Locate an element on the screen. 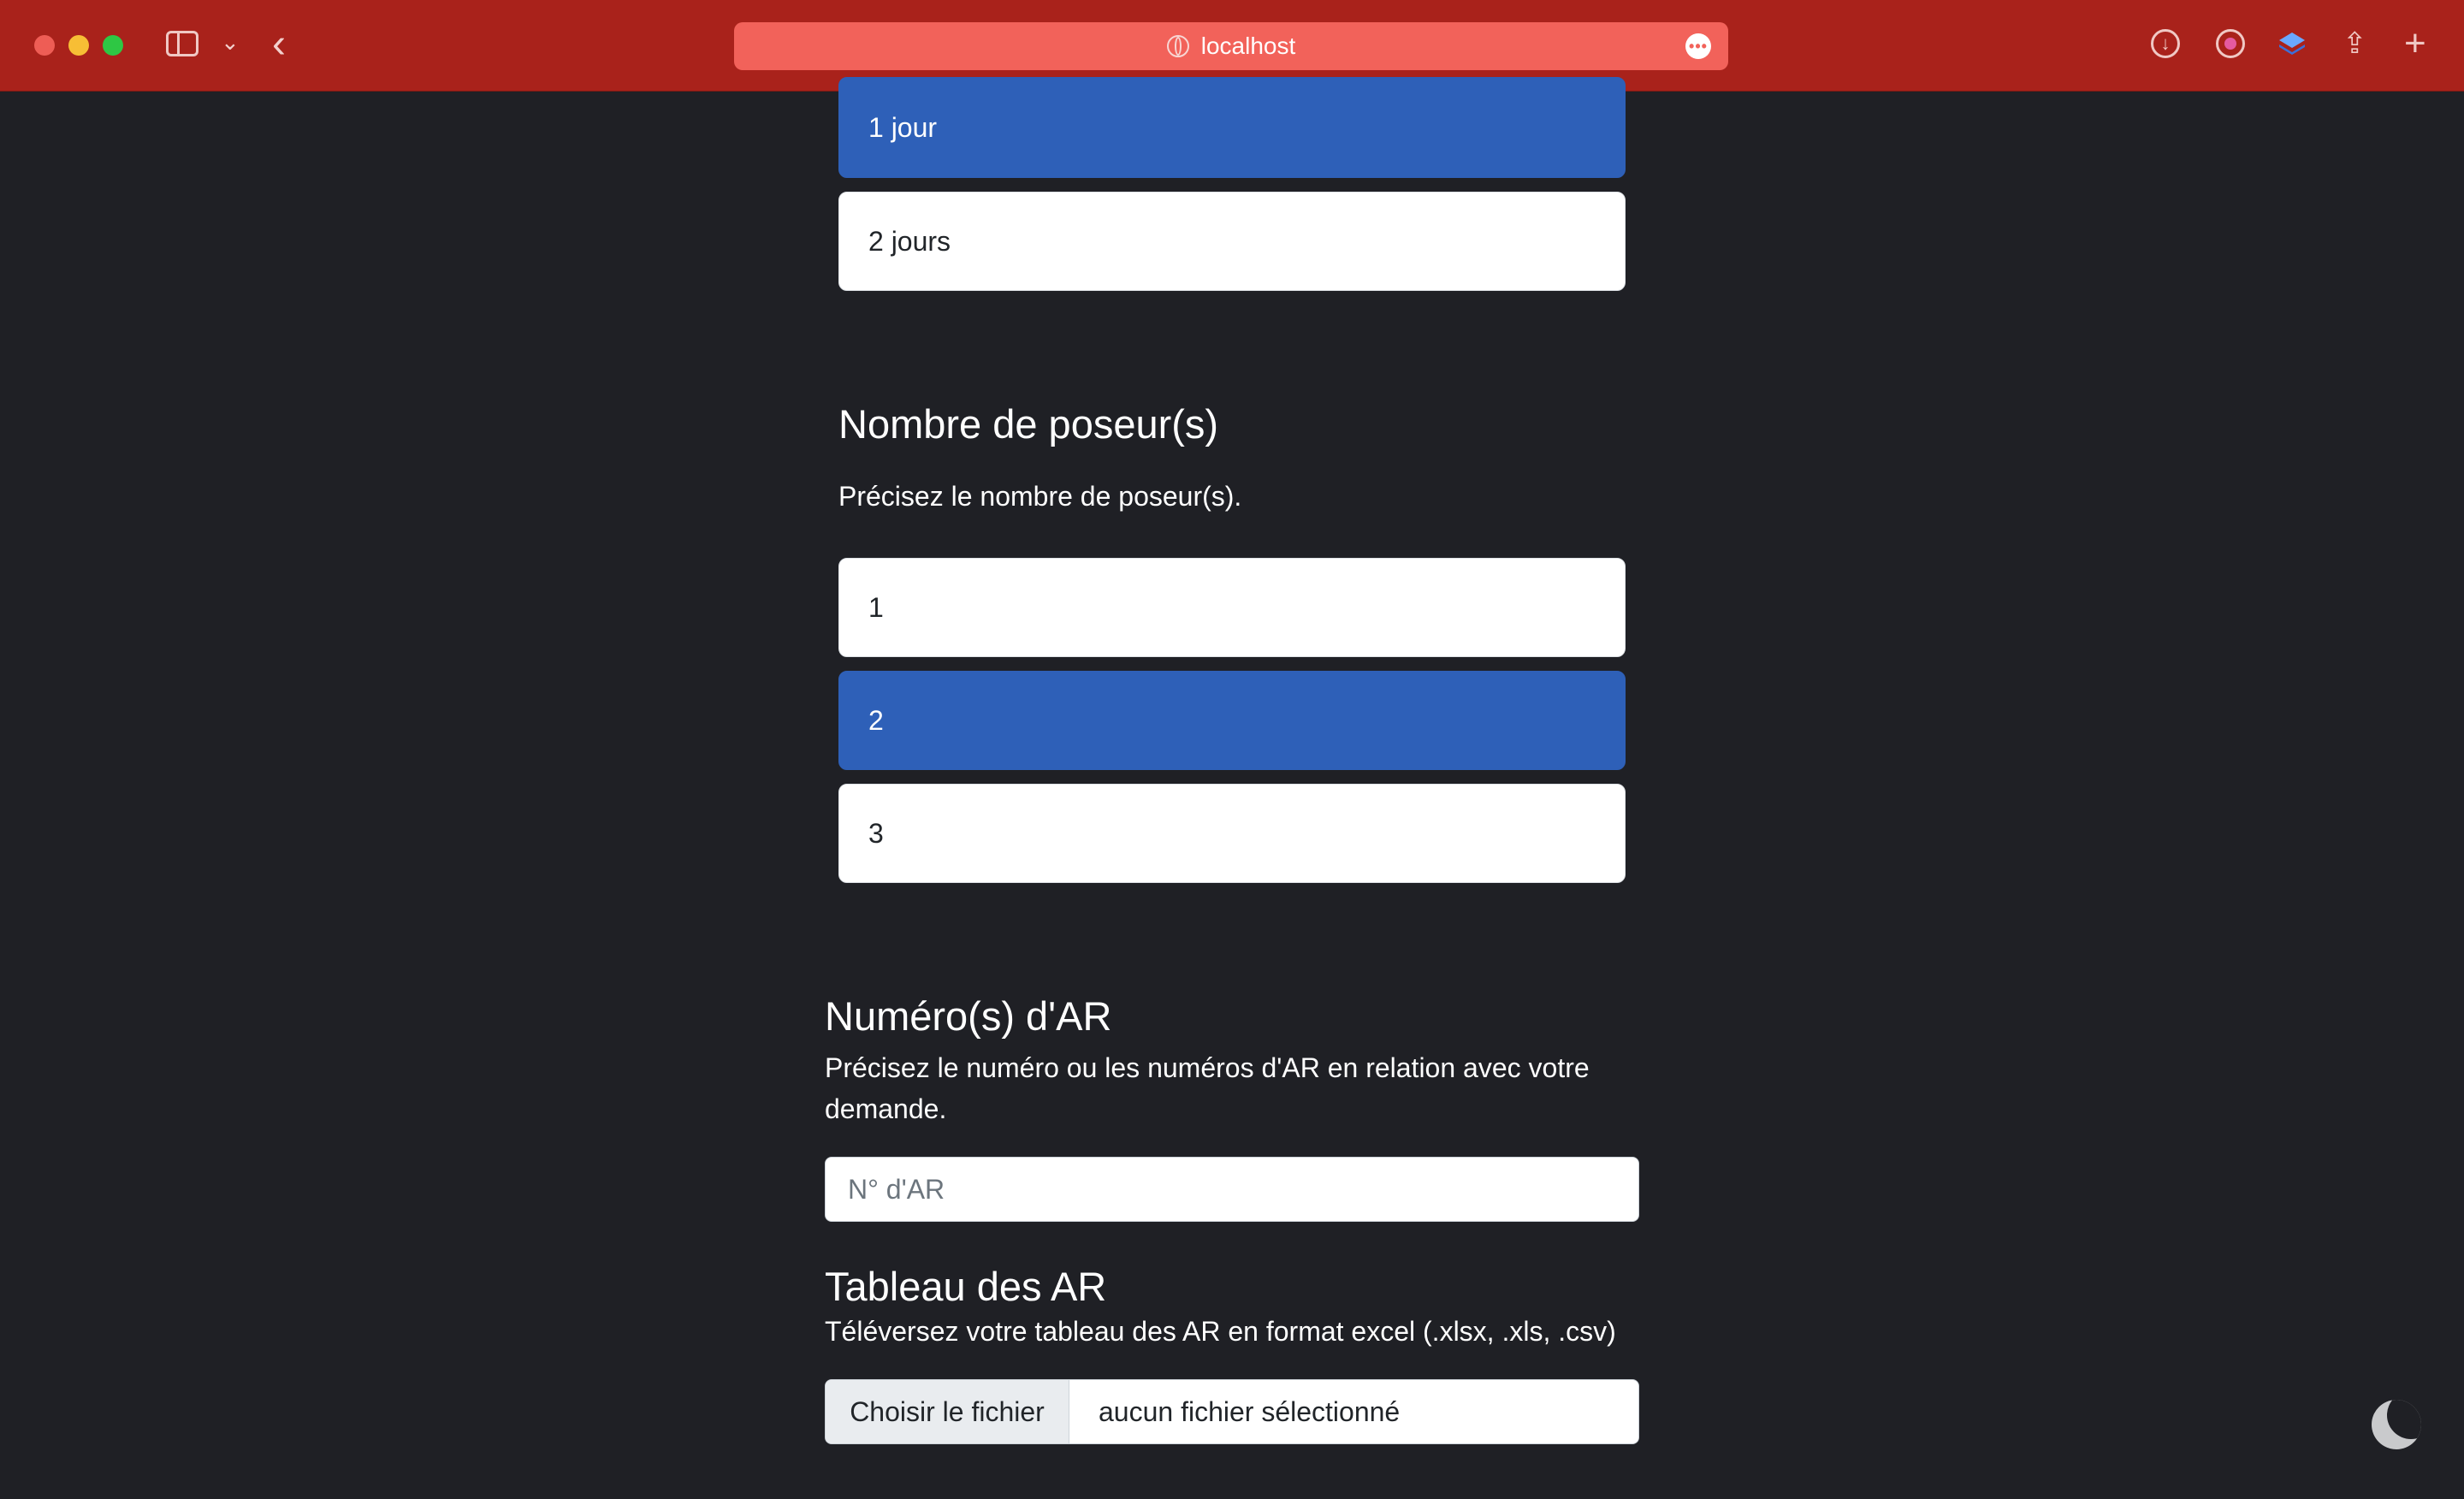  poseurs-title: Nombre de poseur(s) is located at coordinates (1028, 424).